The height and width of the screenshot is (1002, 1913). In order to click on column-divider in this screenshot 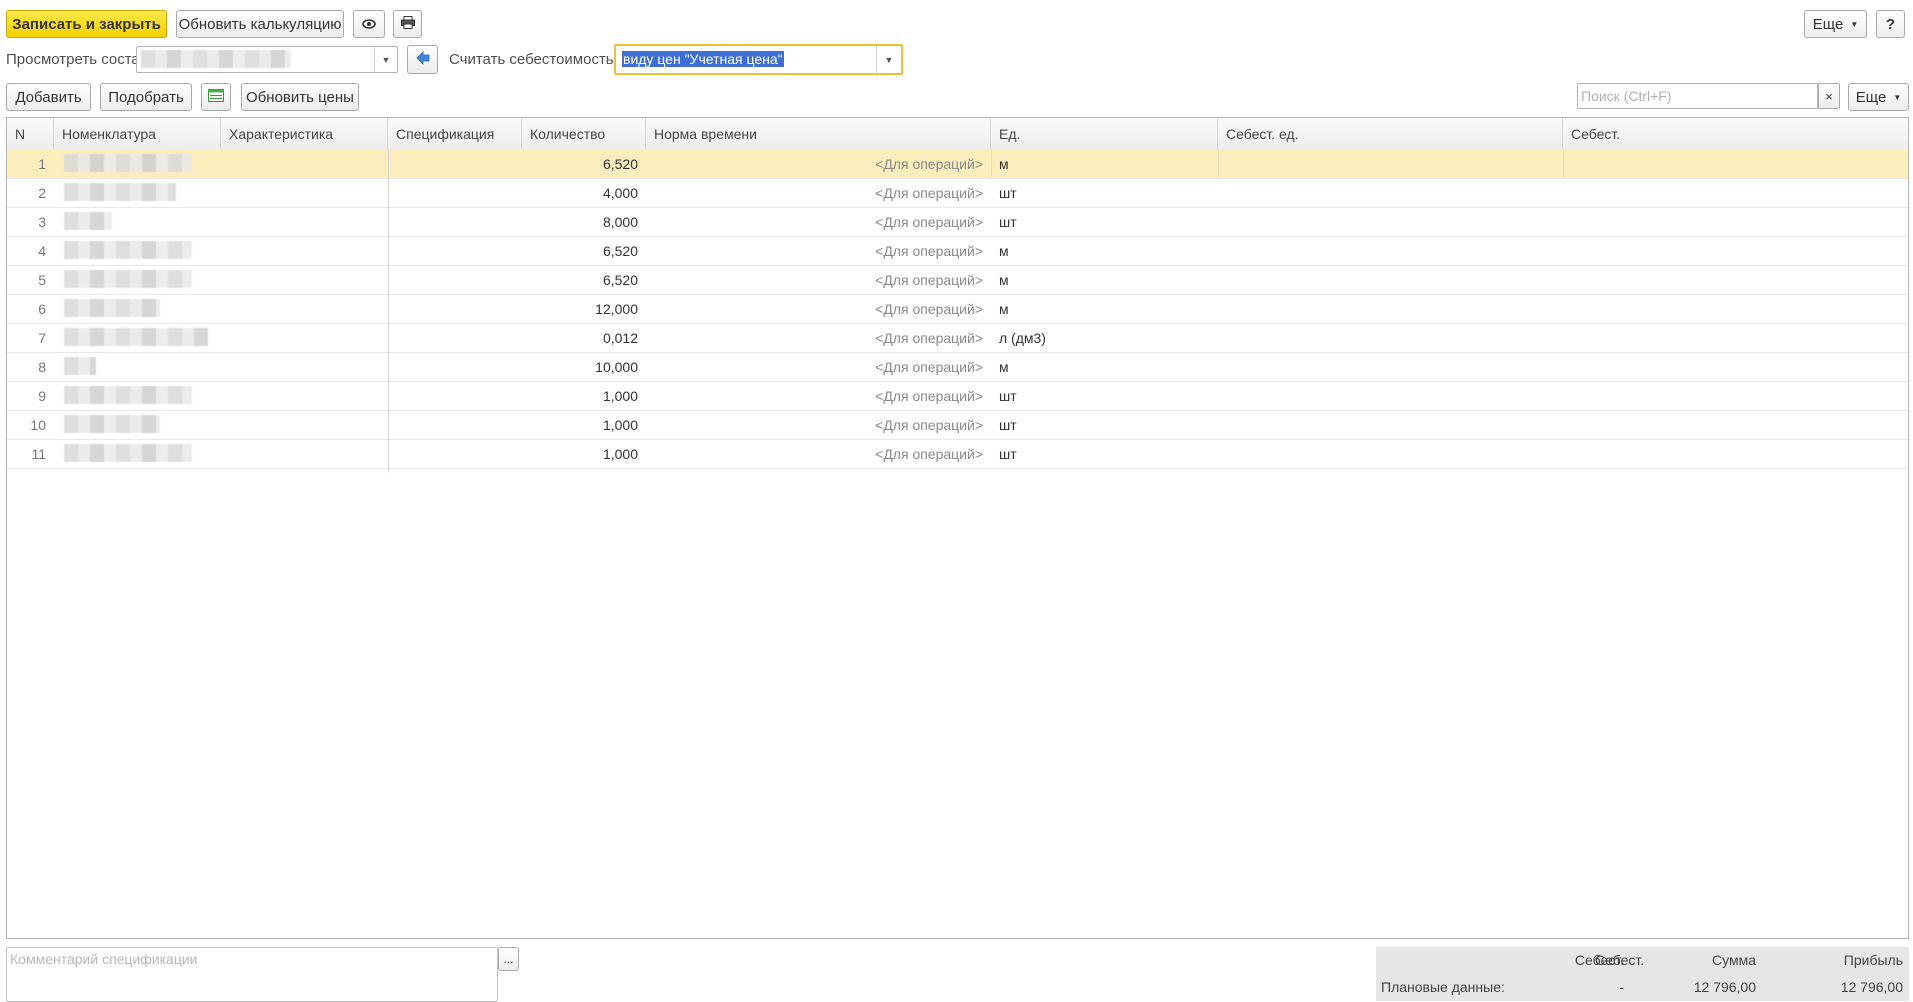, I will do `click(388, 311)`.